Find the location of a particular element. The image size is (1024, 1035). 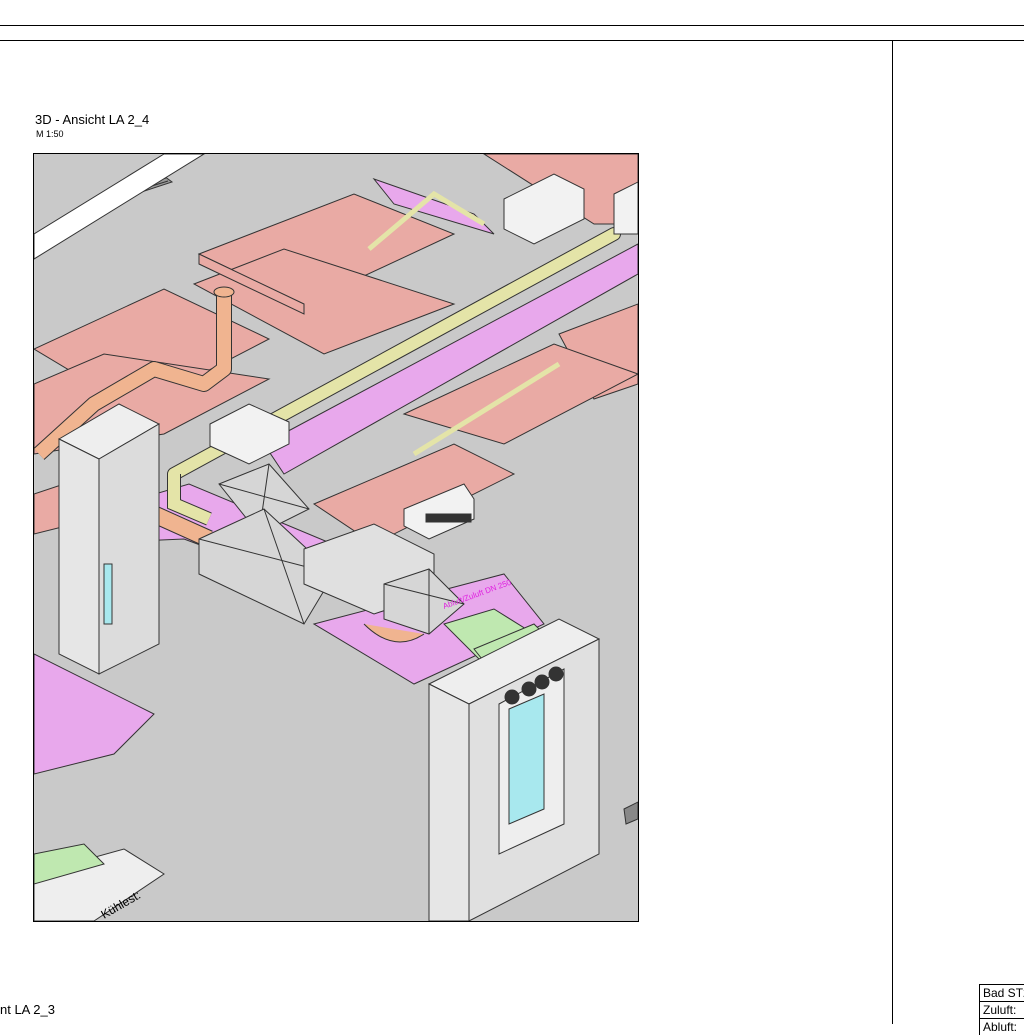

view-title: 3D - Ansicht LA 2_4 is located at coordinates (92, 119).